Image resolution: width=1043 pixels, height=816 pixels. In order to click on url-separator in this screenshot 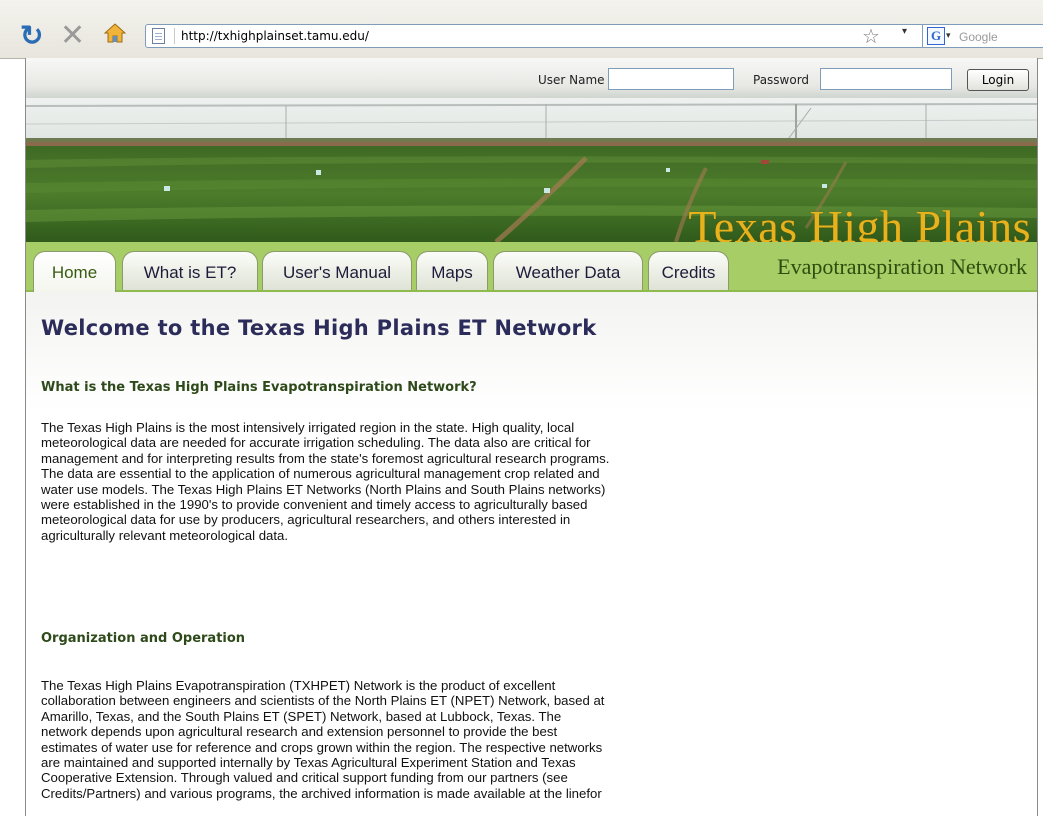, I will do `click(174, 36)`.